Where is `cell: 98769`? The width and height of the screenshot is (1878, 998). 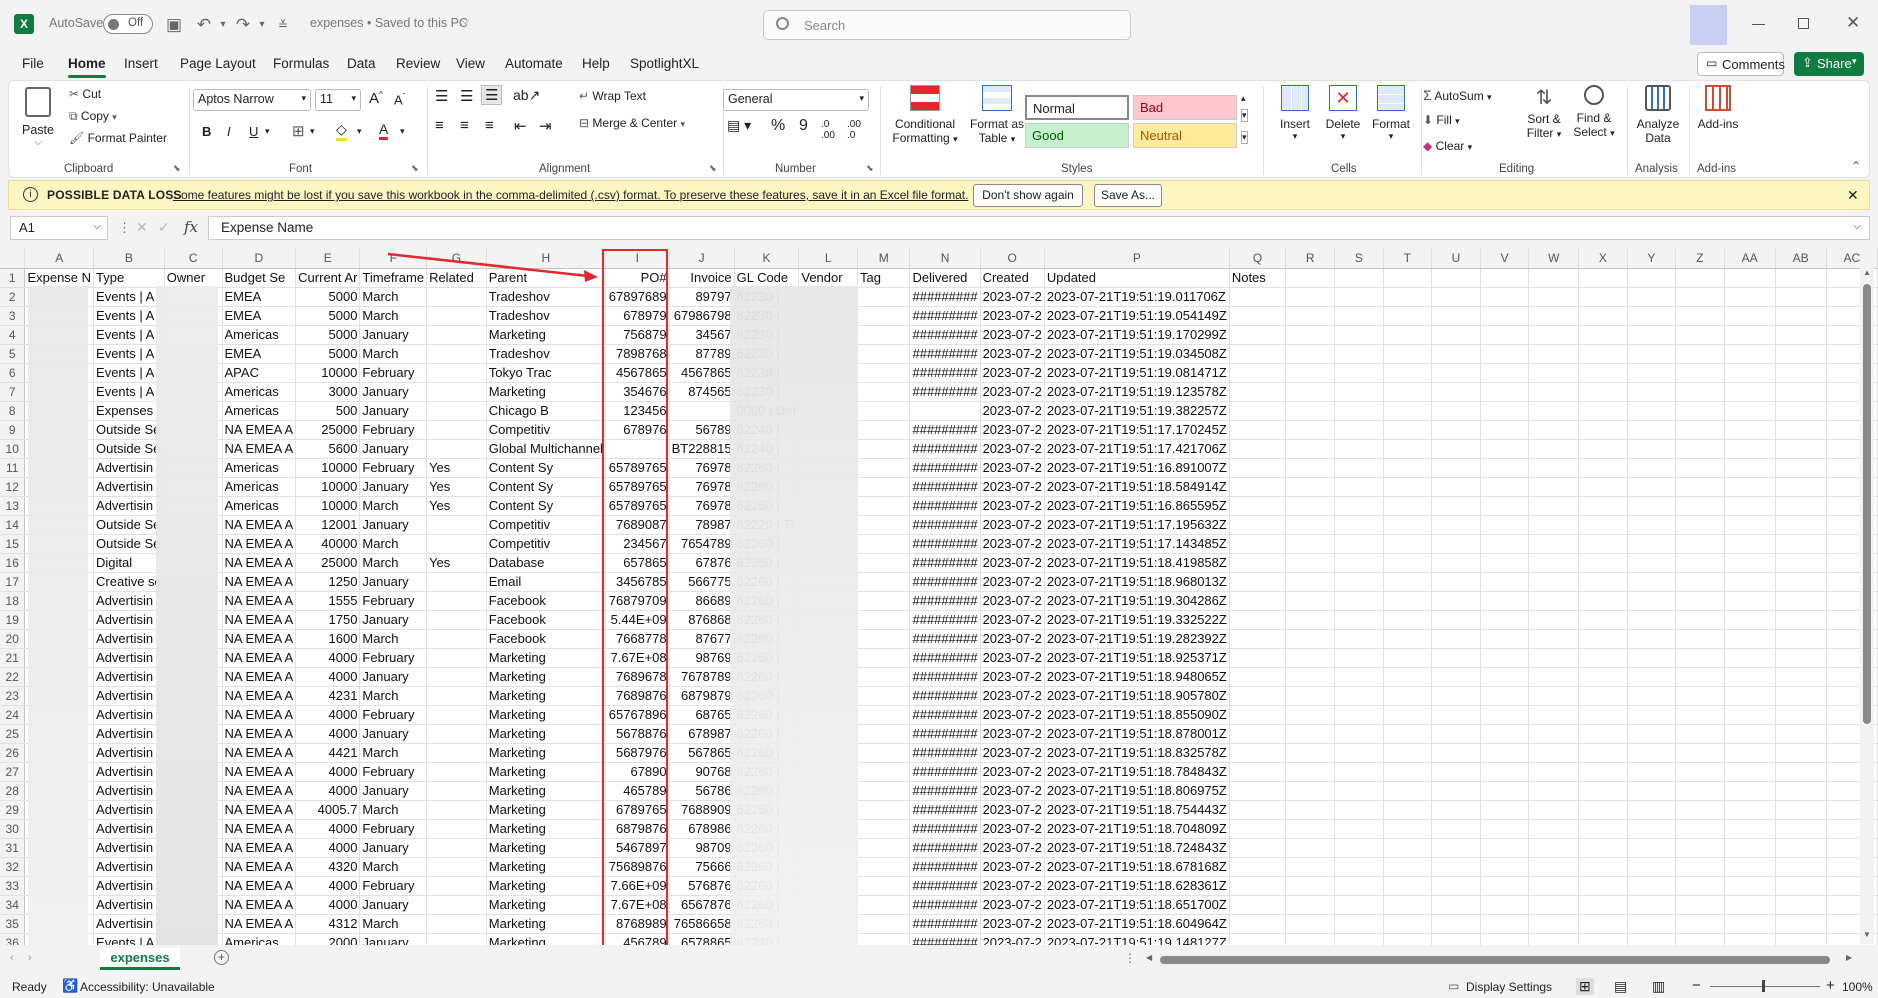 cell: 98769 is located at coordinates (702, 658).